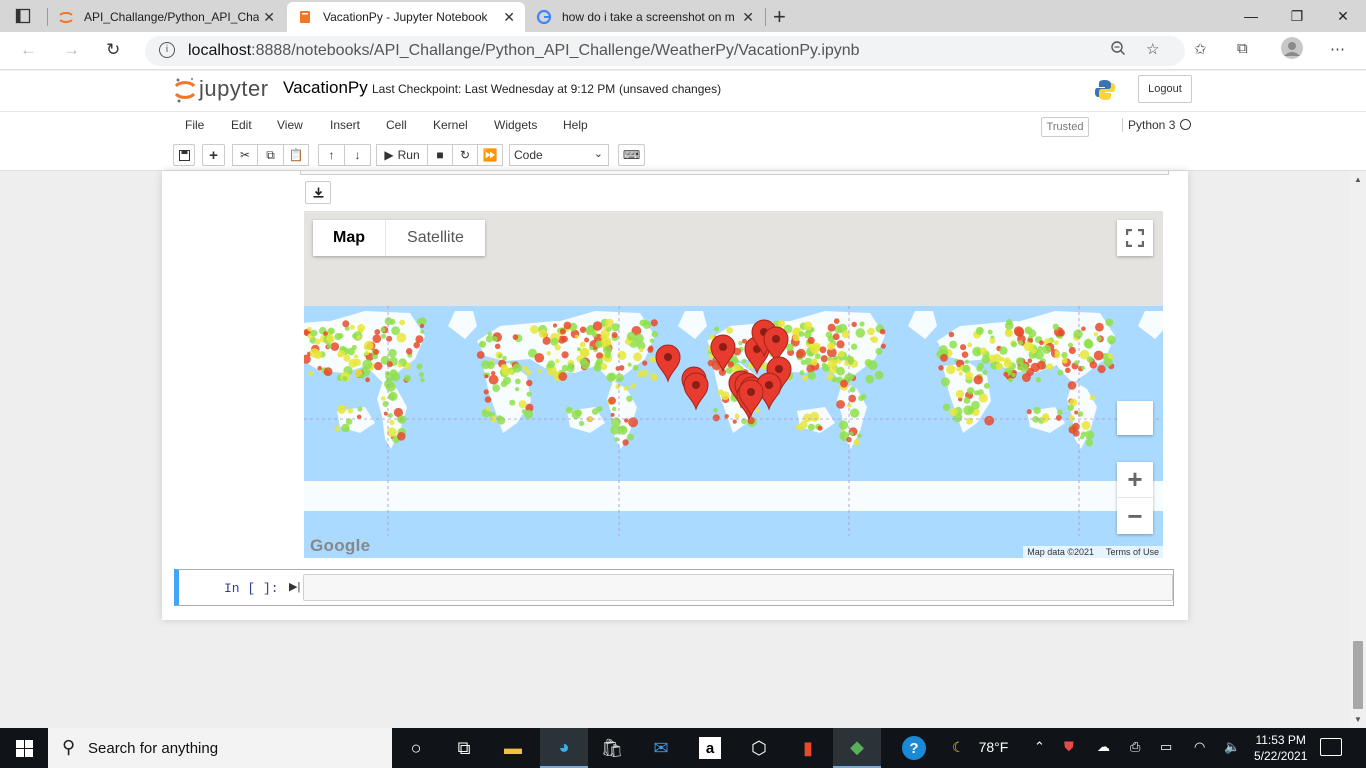 This screenshot has height=768, width=1366. I want to click on volume-icon: 🔈, so click(1232, 747).